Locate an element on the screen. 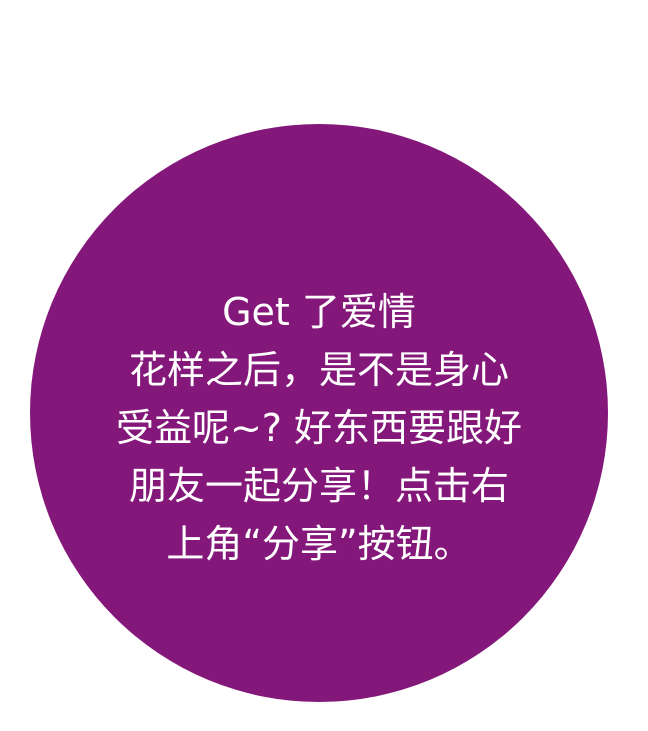 The image size is (648, 731). message-line-1: Get 了爱情 is located at coordinates (319, 312).